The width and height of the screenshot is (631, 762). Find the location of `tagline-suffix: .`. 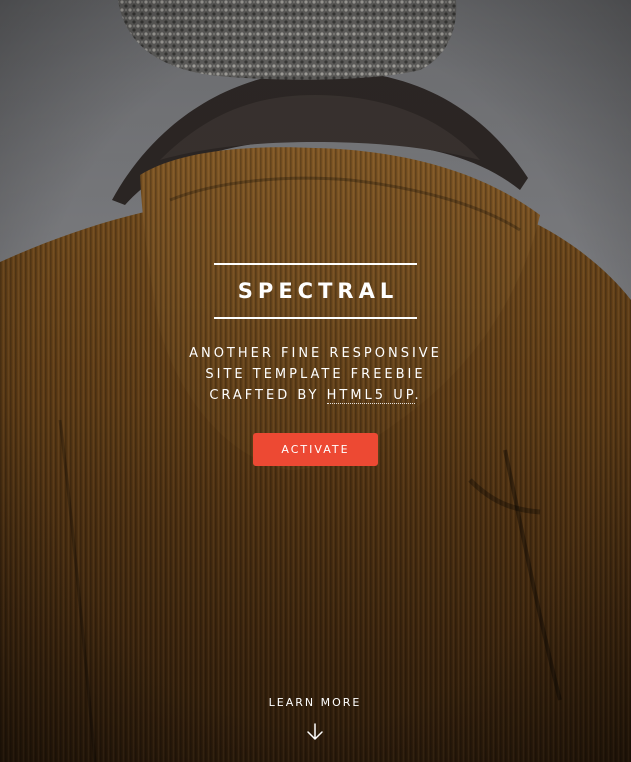

tagline-suffix: . is located at coordinates (418, 395).